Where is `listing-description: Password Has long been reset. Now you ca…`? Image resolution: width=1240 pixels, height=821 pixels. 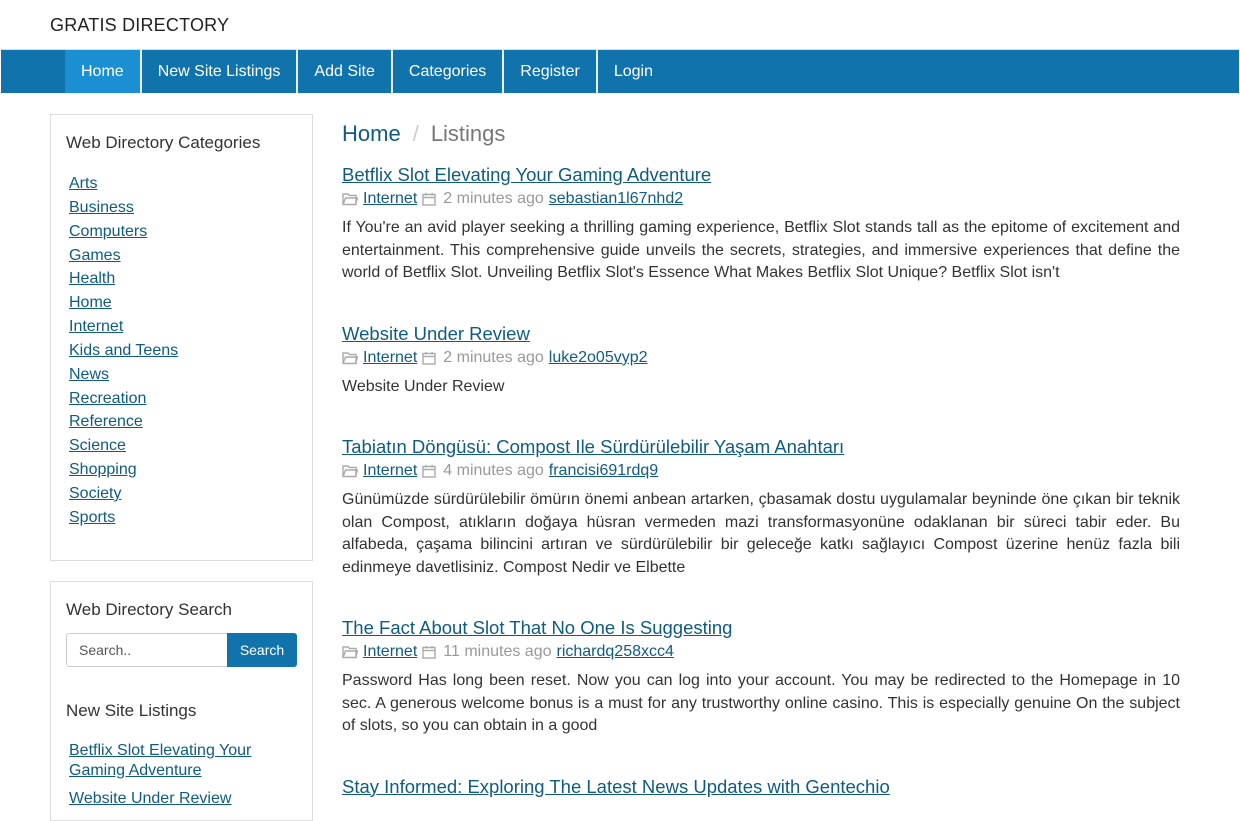
listing-description: Password Has long been reset. Now you ca… is located at coordinates (761, 703).